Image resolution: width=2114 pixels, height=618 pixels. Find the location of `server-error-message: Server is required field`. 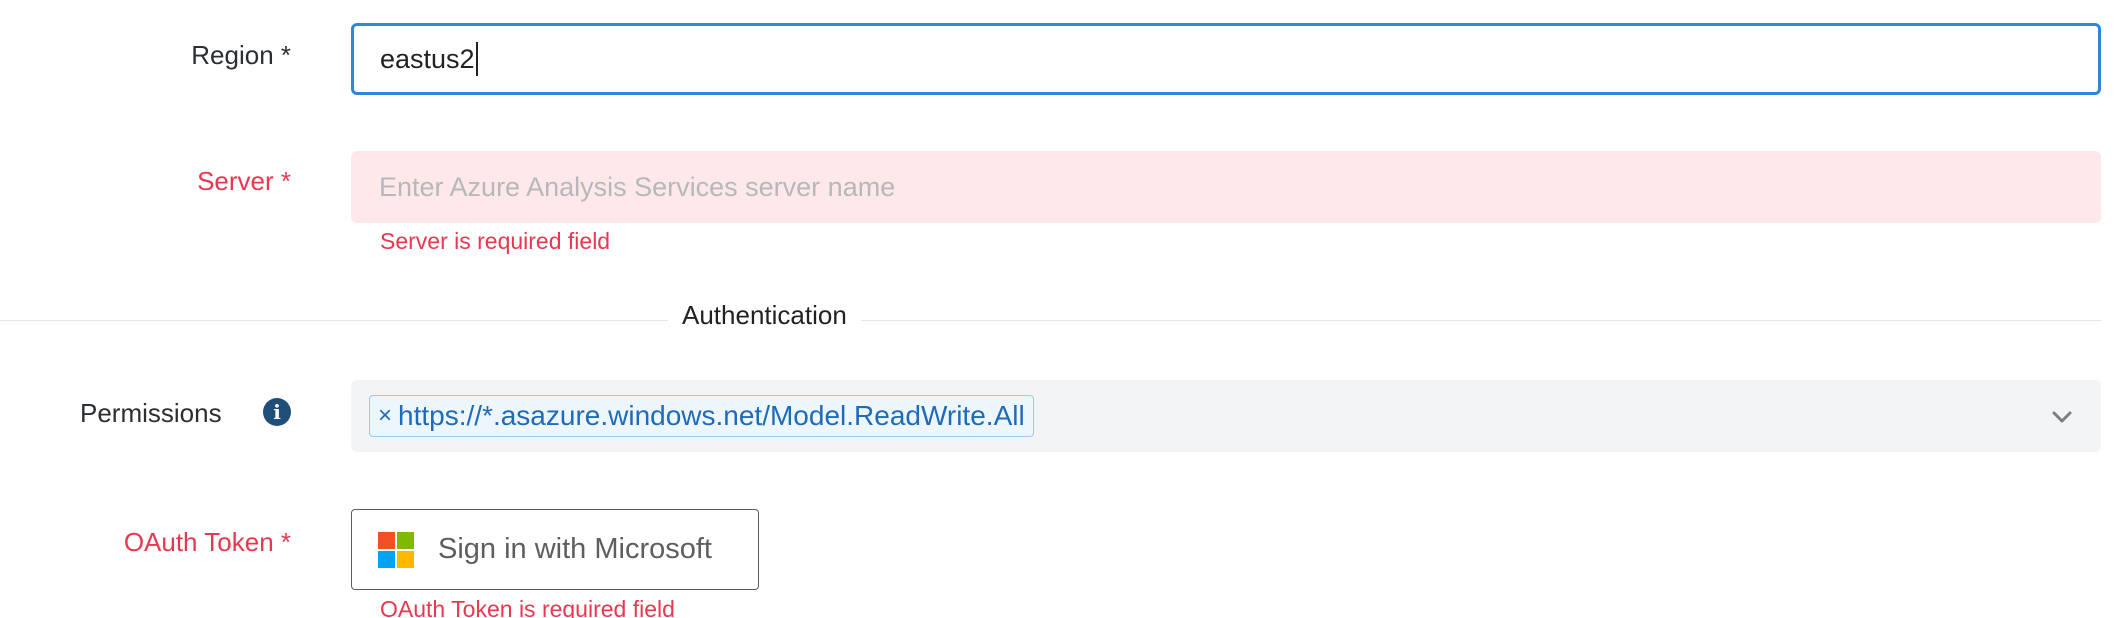

server-error-message: Server is required field is located at coordinates (495, 241).